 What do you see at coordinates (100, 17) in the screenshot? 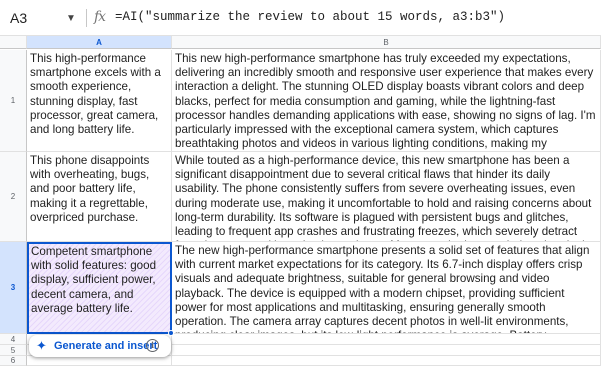
I see `fx-icon: fx` at bounding box center [100, 17].